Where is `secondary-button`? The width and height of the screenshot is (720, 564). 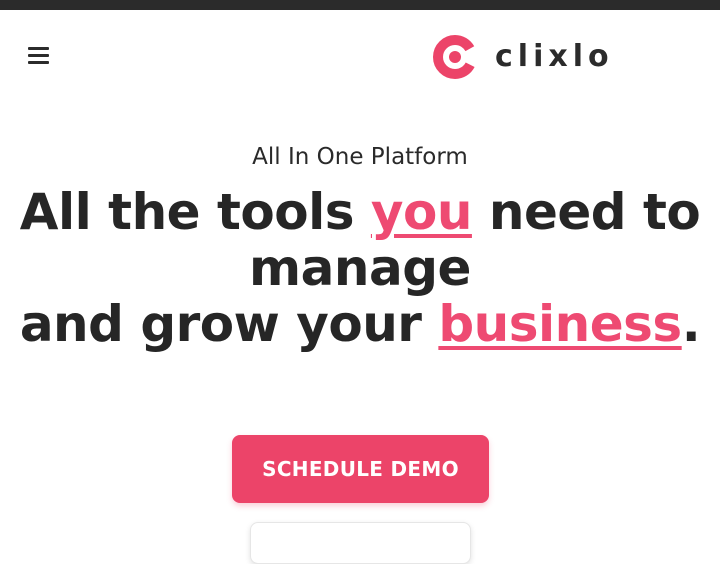 secondary-button is located at coordinates (360, 543).